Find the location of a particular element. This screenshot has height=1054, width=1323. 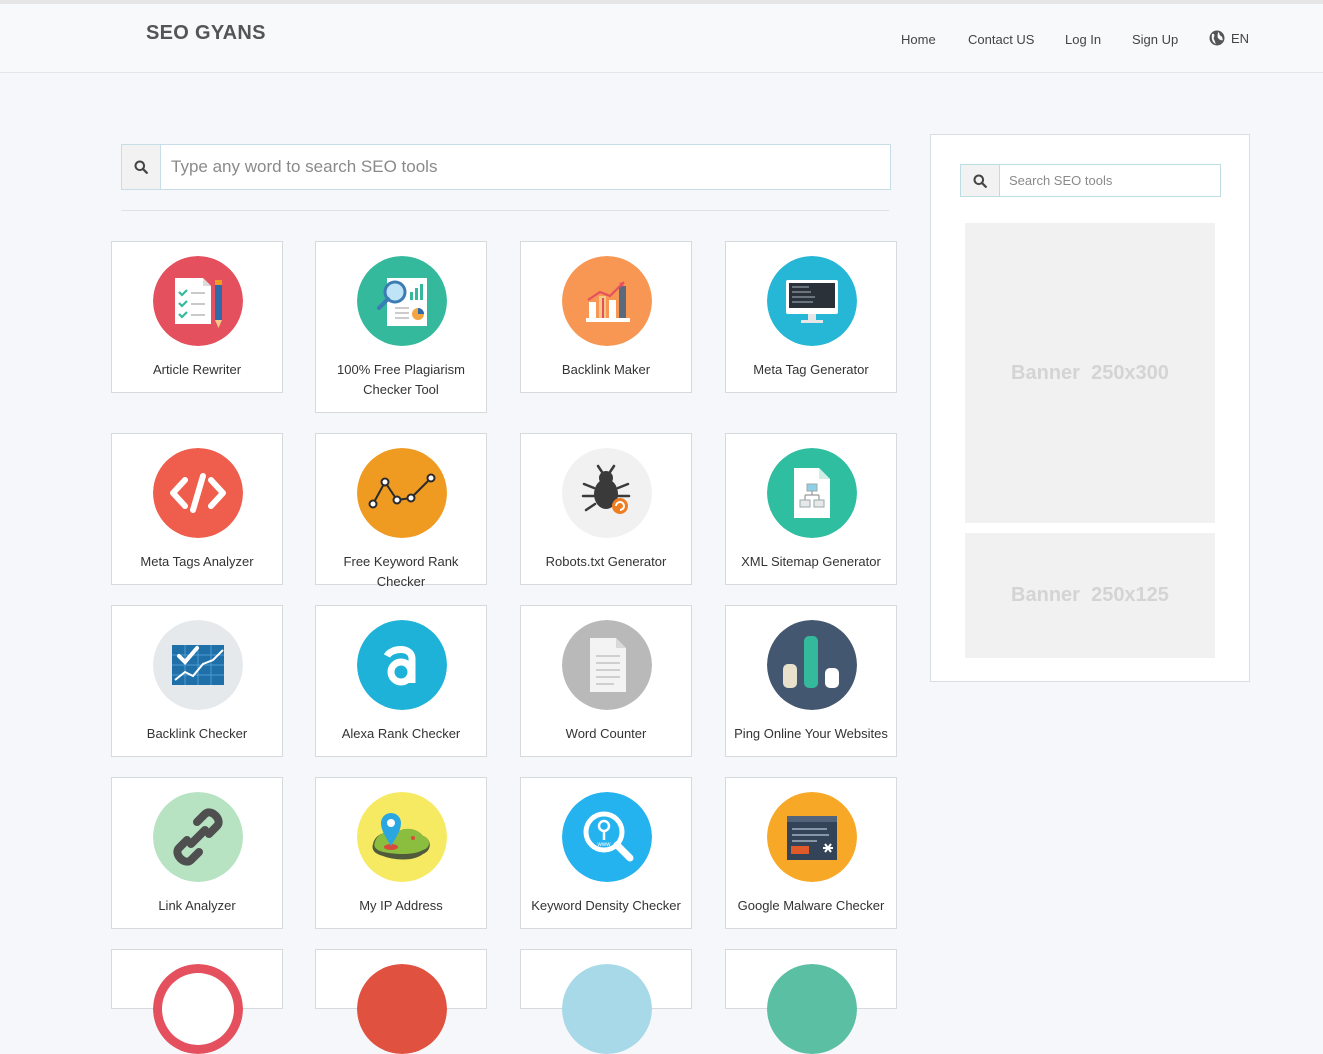

tool-label: My IP Address is located at coordinates (401, 905).